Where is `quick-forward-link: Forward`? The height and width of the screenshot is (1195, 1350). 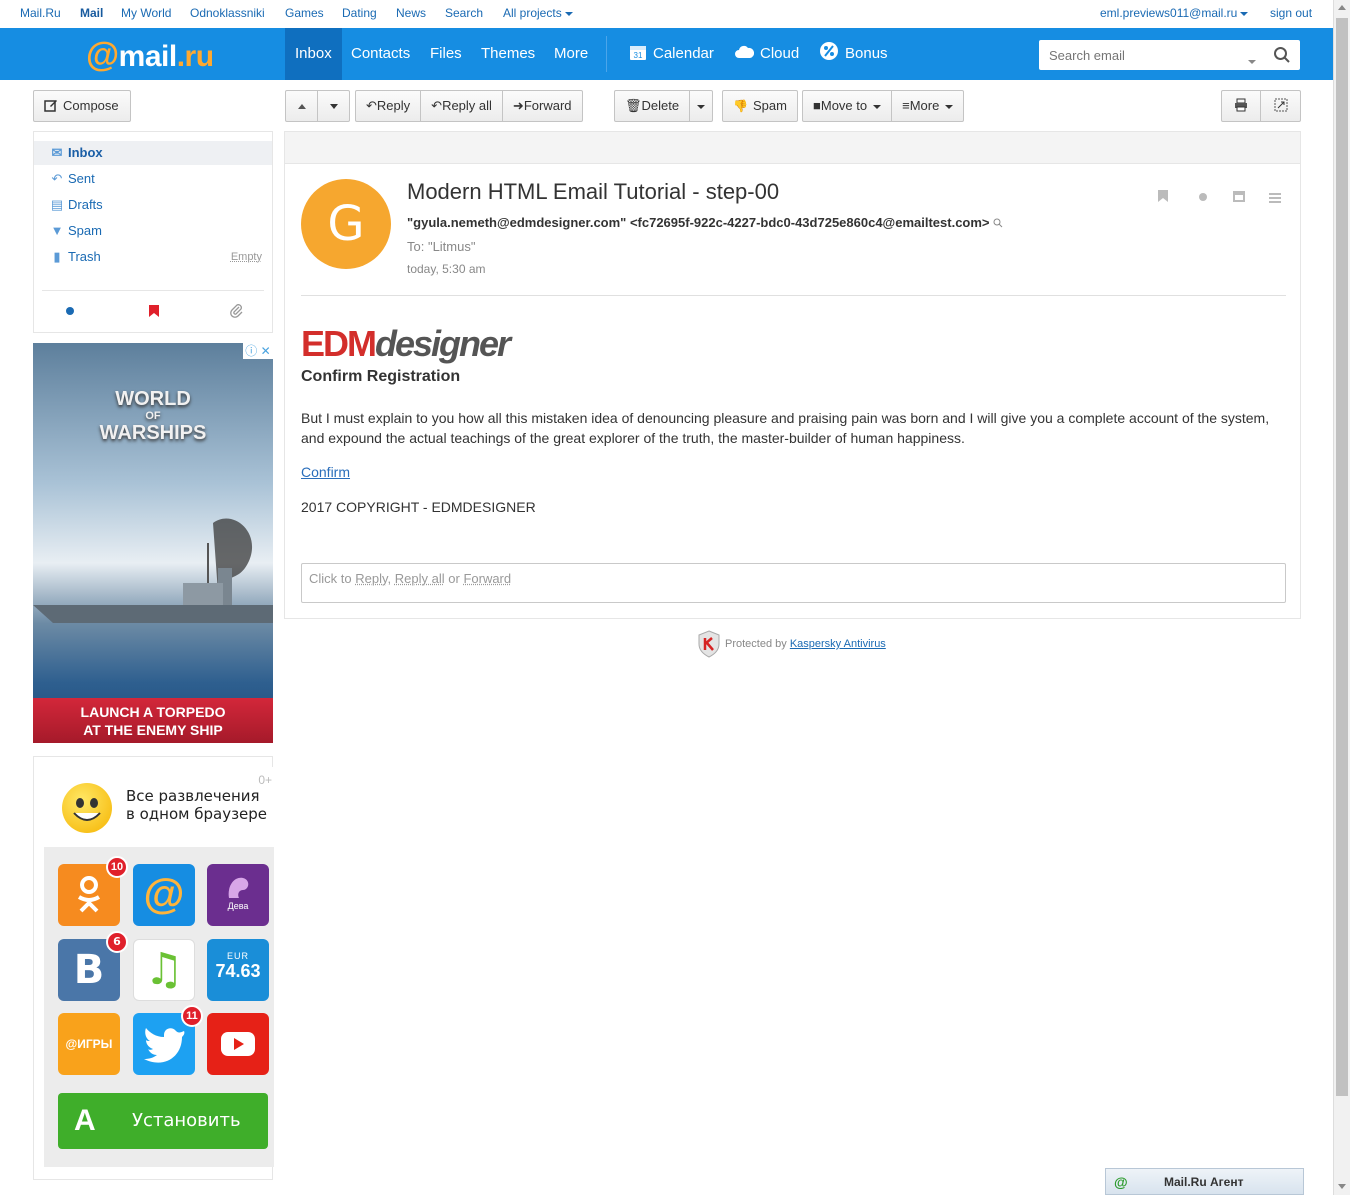
quick-forward-link: Forward is located at coordinates (487, 578).